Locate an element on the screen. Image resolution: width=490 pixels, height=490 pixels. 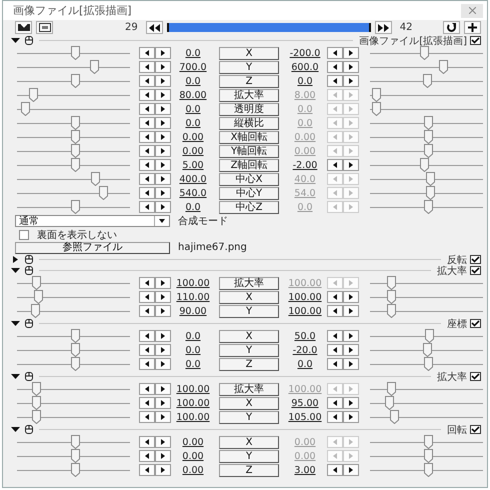
start-value: 5.00 is located at coordinates (193, 165).